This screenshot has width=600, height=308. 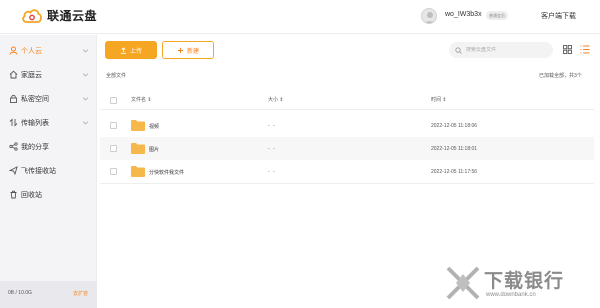 I want to click on file-name: 分快软件我文件, so click(x=166, y=172).